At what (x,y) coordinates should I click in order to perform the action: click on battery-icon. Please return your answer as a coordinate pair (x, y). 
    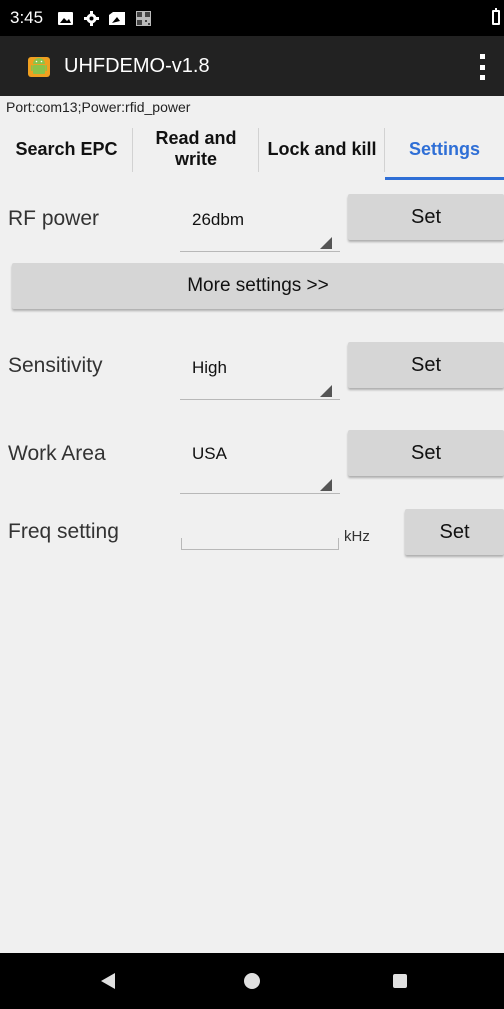
    Looking at the image, I should click on (496, 16).